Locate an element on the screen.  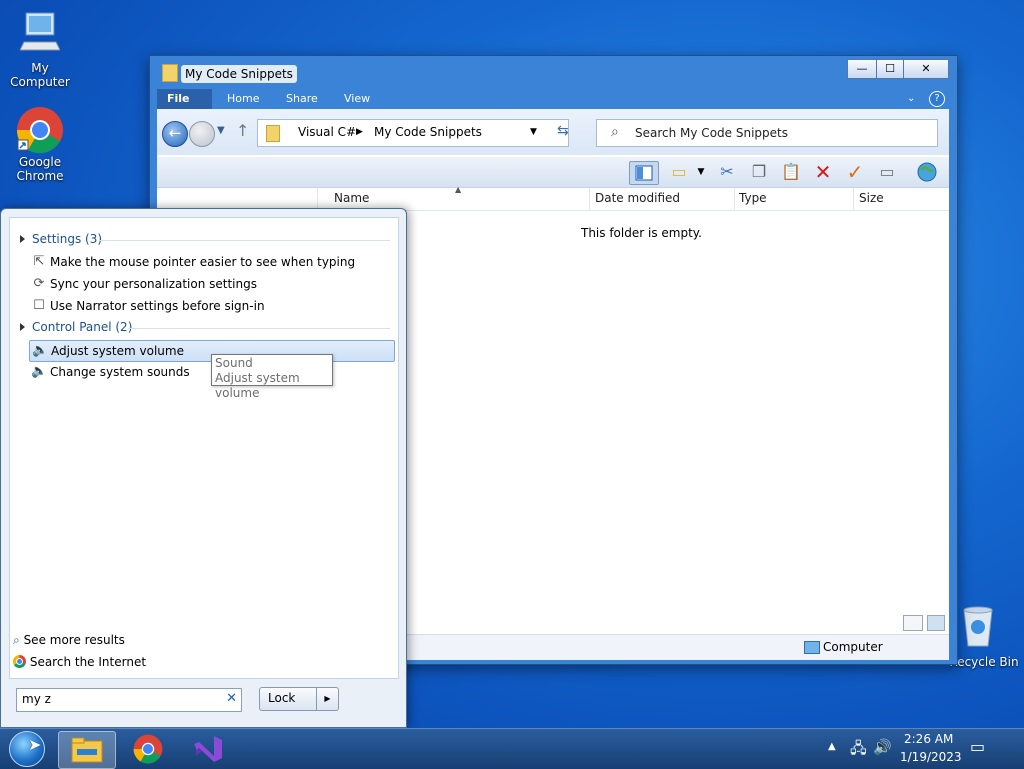
clear-search-icon: ✕ is located at coordinates (231, 698).